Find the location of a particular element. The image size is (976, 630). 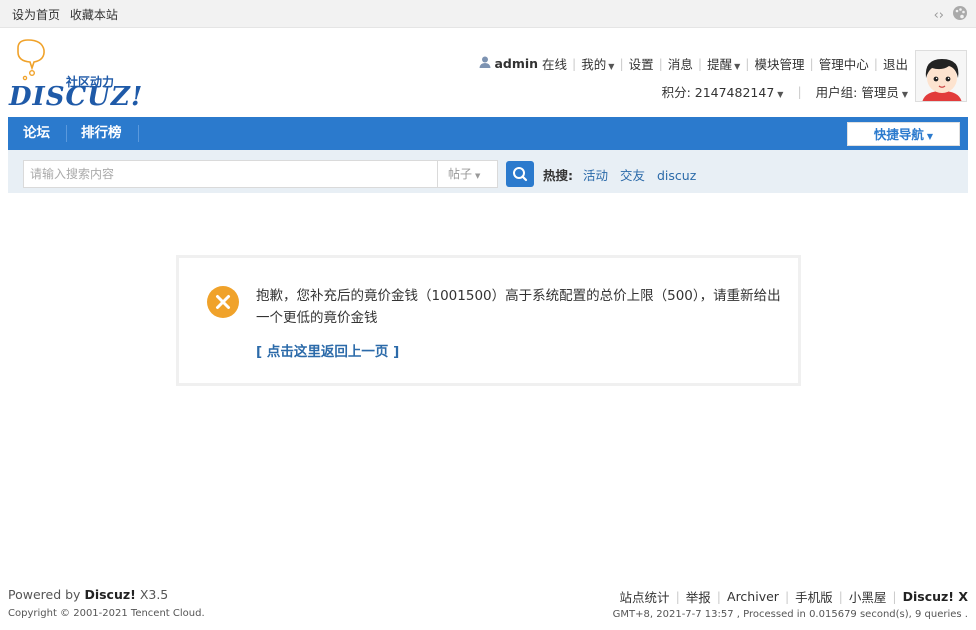

points-menu: 积分: 2147482147 ▼ is located at coordinates (723, 91).